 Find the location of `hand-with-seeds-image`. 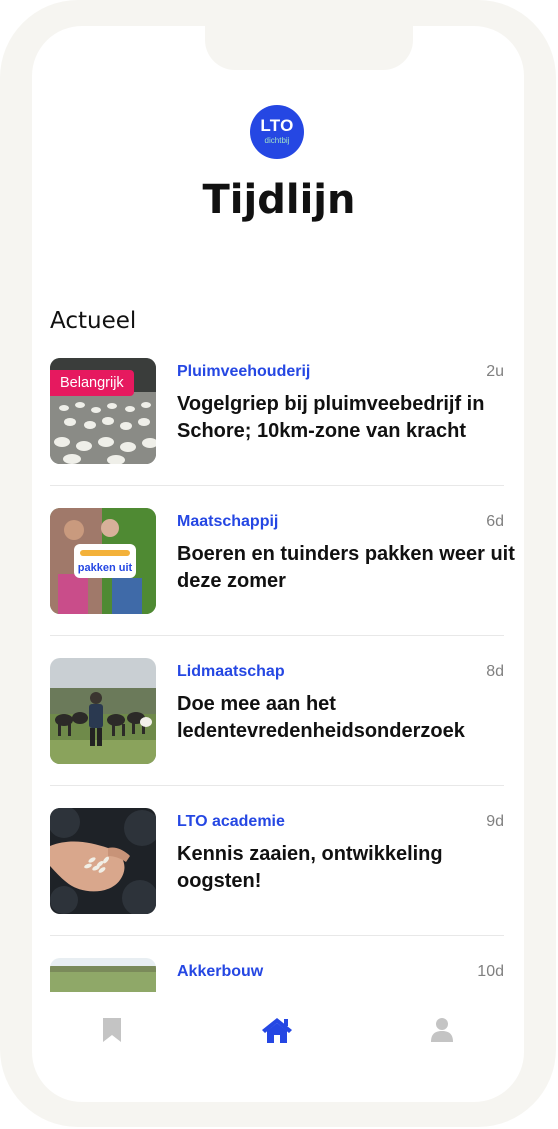

hand-with-seeds-image is located at coordinates (103, 861).